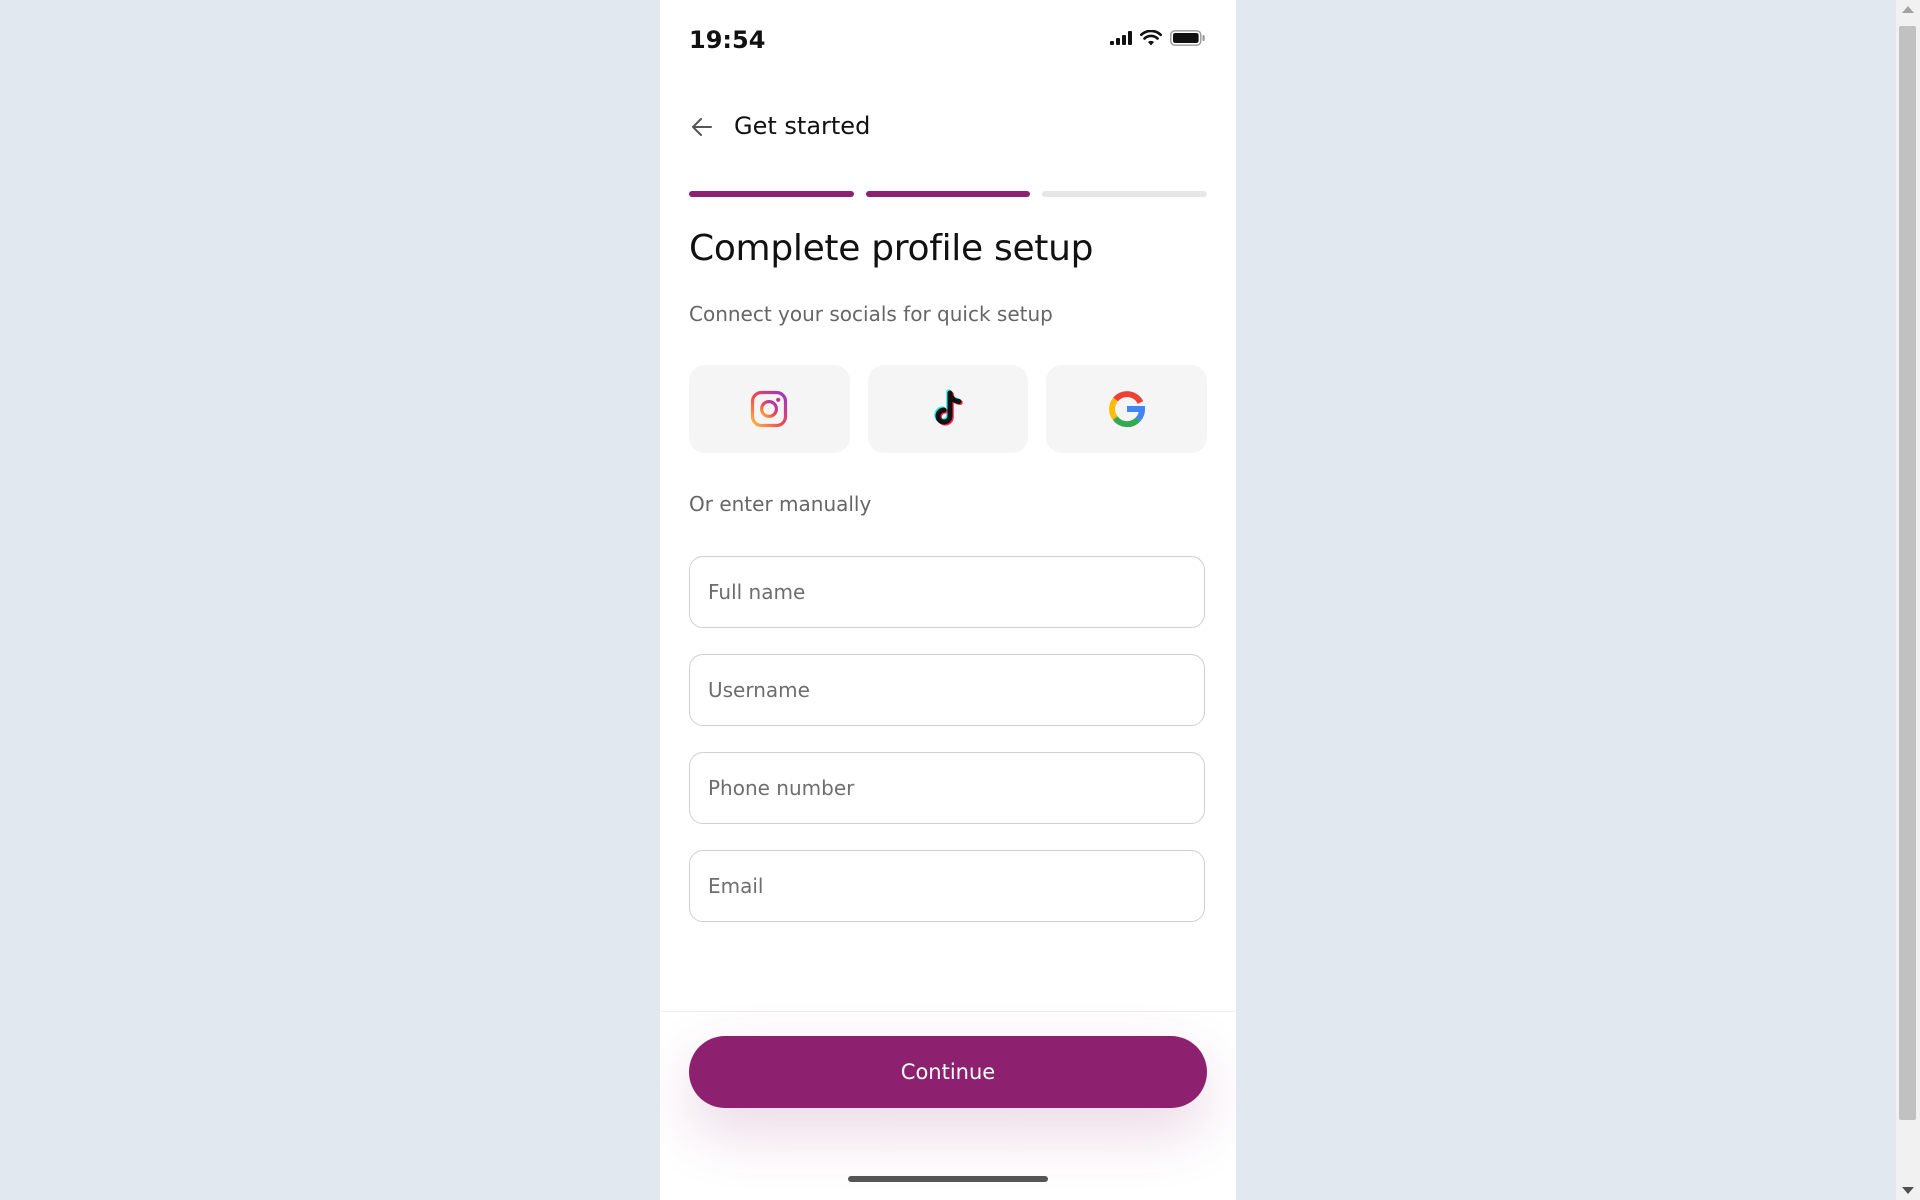 This screenshot has height=1200, width=1920. I want to click on header: Get started, so click(948, 128).